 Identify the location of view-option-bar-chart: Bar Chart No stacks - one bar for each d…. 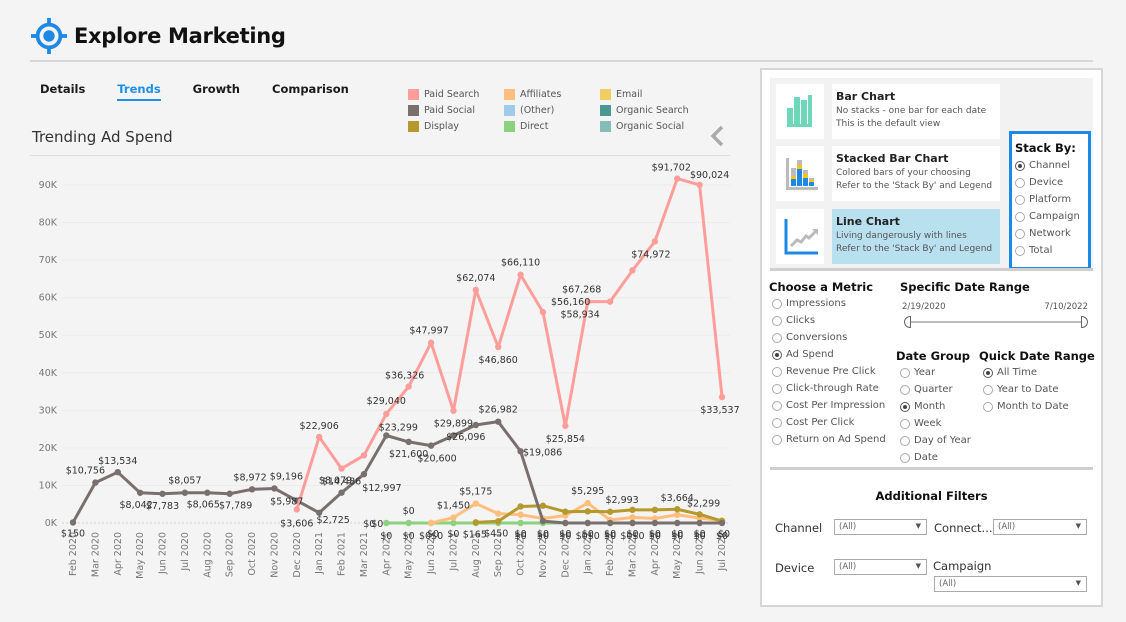
(916, 111).